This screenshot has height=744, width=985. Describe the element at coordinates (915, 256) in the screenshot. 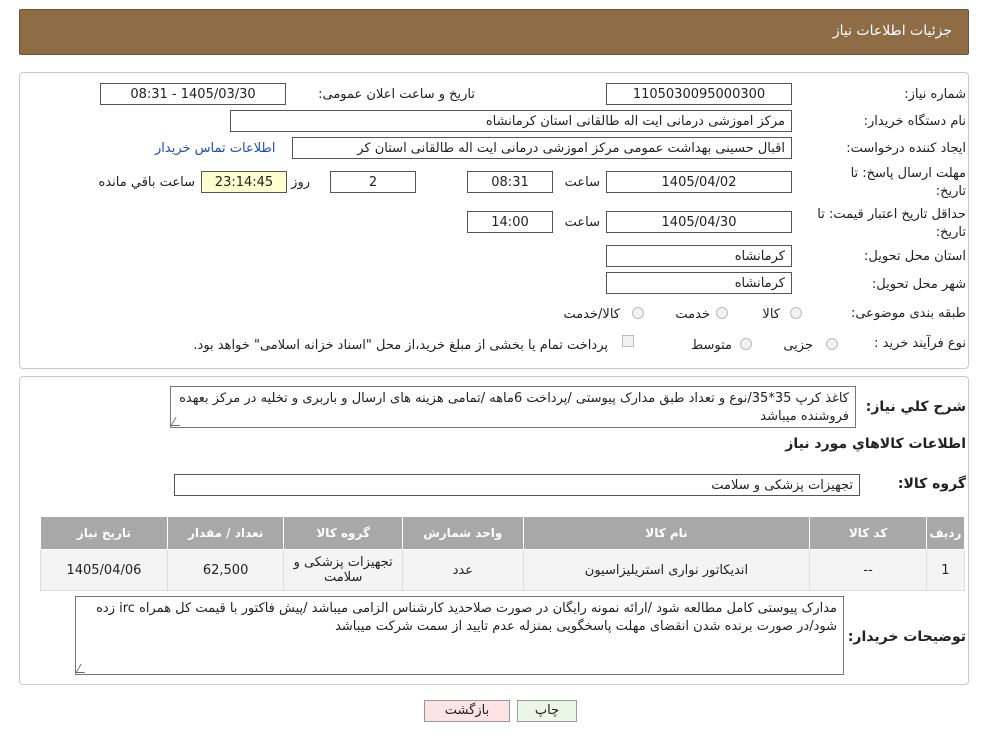

I see `province-label: استان محل تحویل:` at that location.